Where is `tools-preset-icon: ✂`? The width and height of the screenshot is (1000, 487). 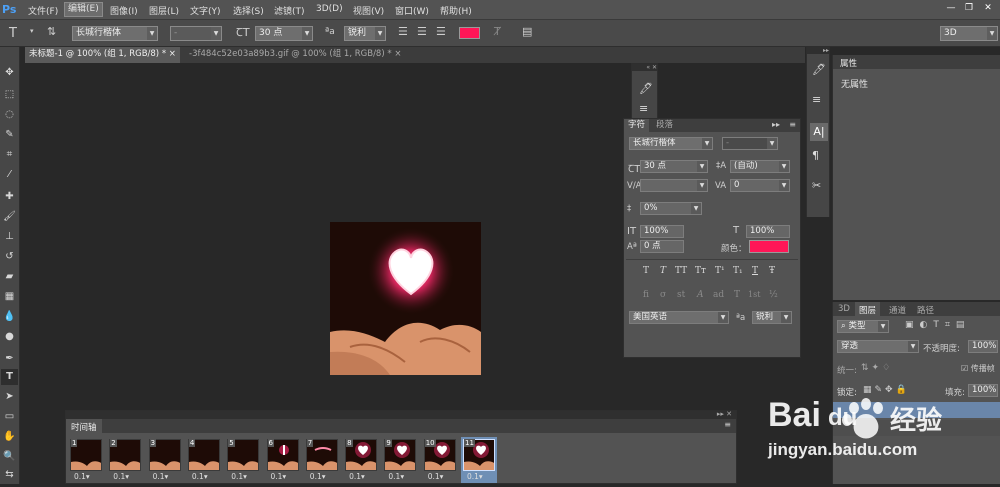 tools-preset-icon: ✂ is located at coordinates (816, 185).